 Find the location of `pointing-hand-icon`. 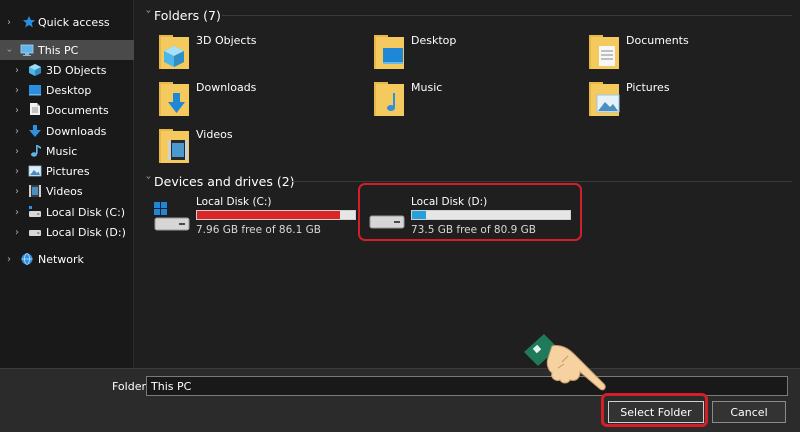

pointing-hand-icon is located at coordinates (565, 362).